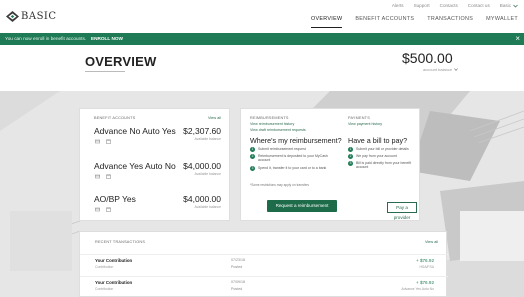 This screenshot has width=524, height=297. I want to click on tab-benefit-accounts: BENEFIT ACCOUNTS, so click(384, 22).